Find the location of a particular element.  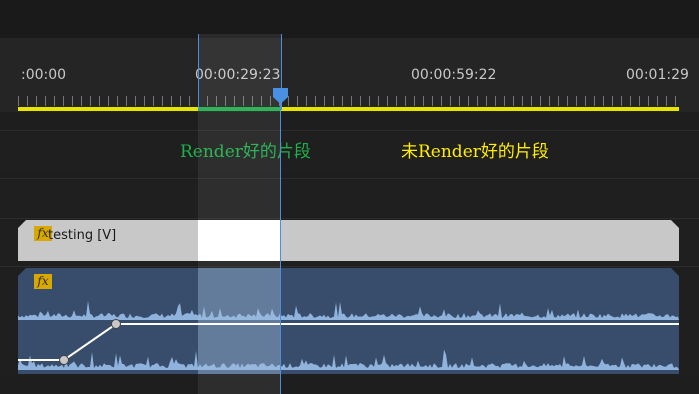

timeline-header-strip is located at coordinates (349, 19).